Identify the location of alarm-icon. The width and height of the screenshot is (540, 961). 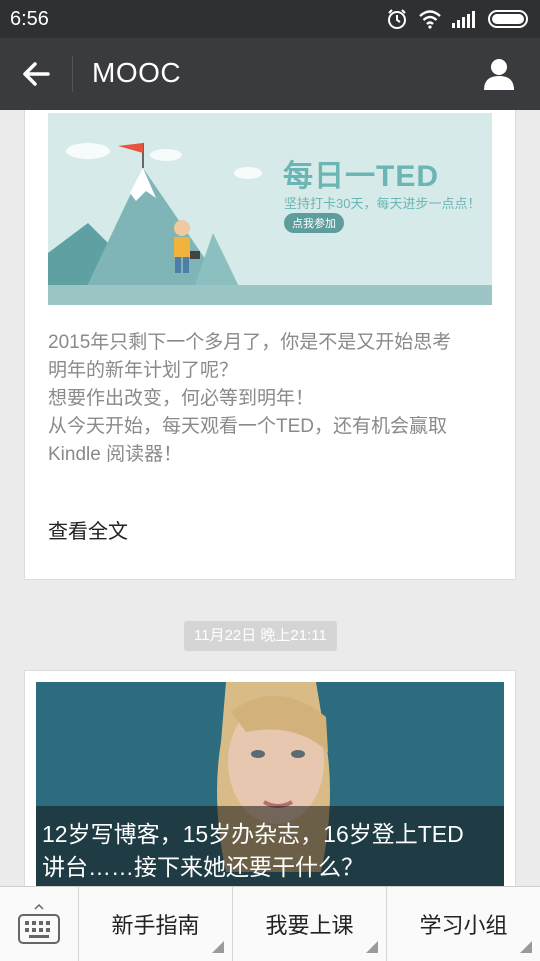
(397, 19).